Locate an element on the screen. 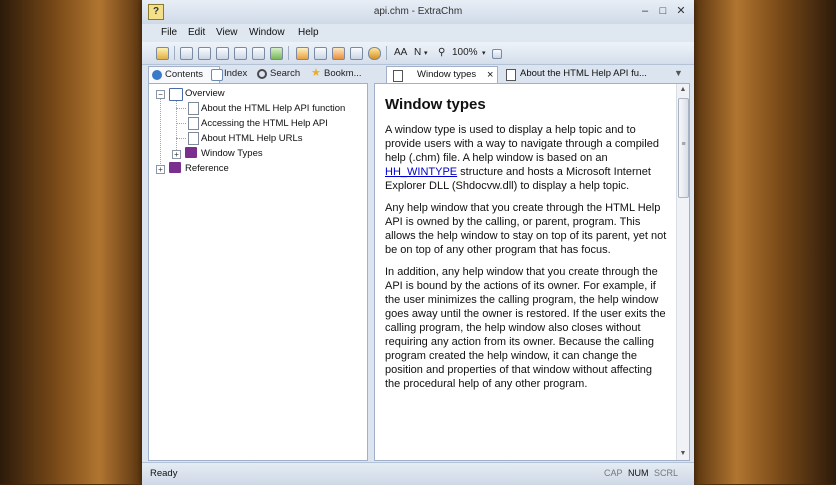 The height and width of the screenshot is (485, 836). cap-indicator: CAP is located at coordinates (613, 473).